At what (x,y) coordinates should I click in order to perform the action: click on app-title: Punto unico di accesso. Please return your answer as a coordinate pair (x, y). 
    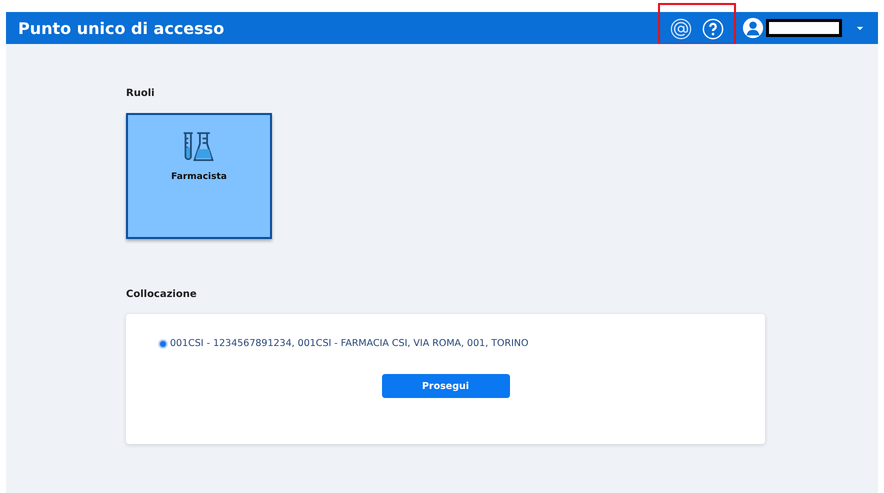
    Looking at the image, I should click on (121, 28).